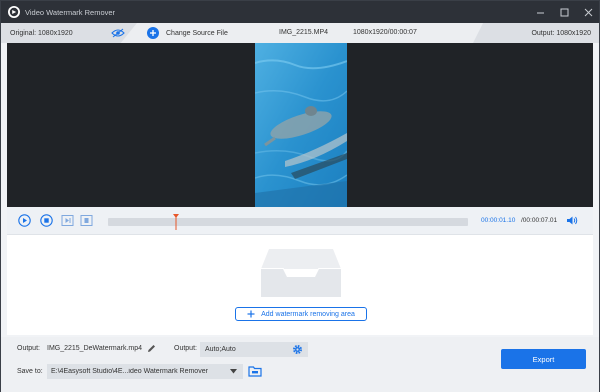  I want to click on title-bar: Video Watermark Remover, so click(300, 12).